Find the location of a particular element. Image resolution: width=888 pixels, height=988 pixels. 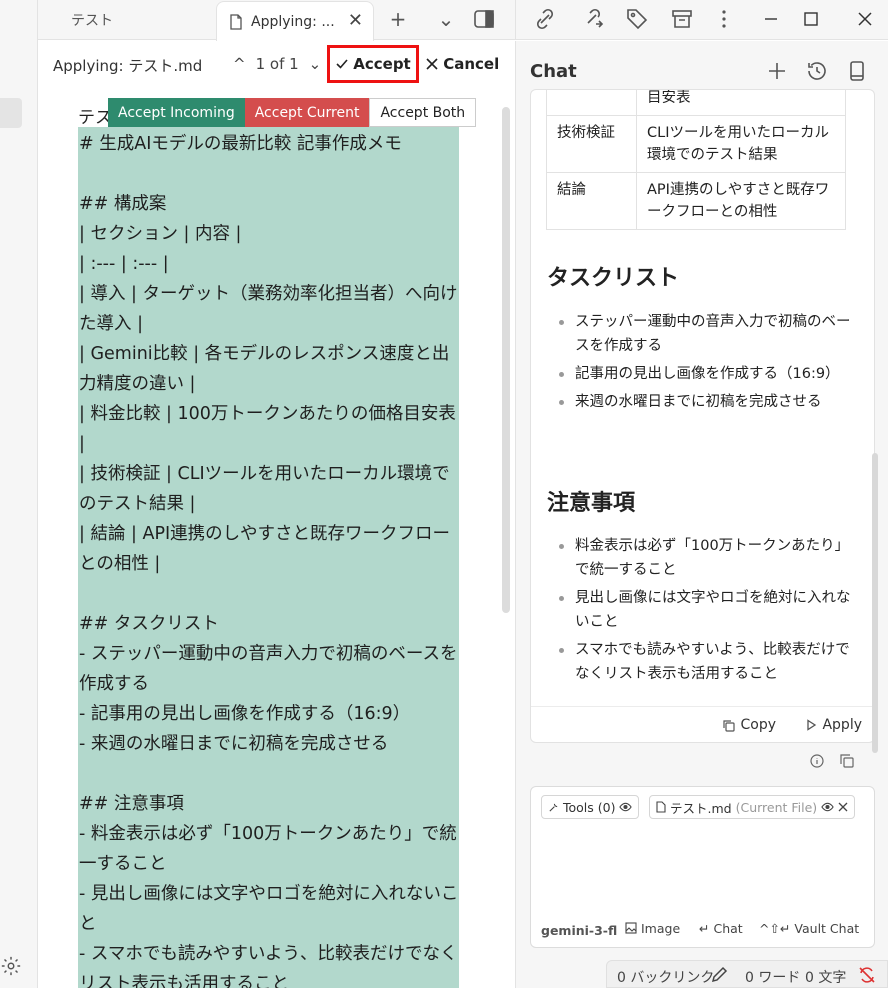

archive-icon is located at coordinates (682, 19).